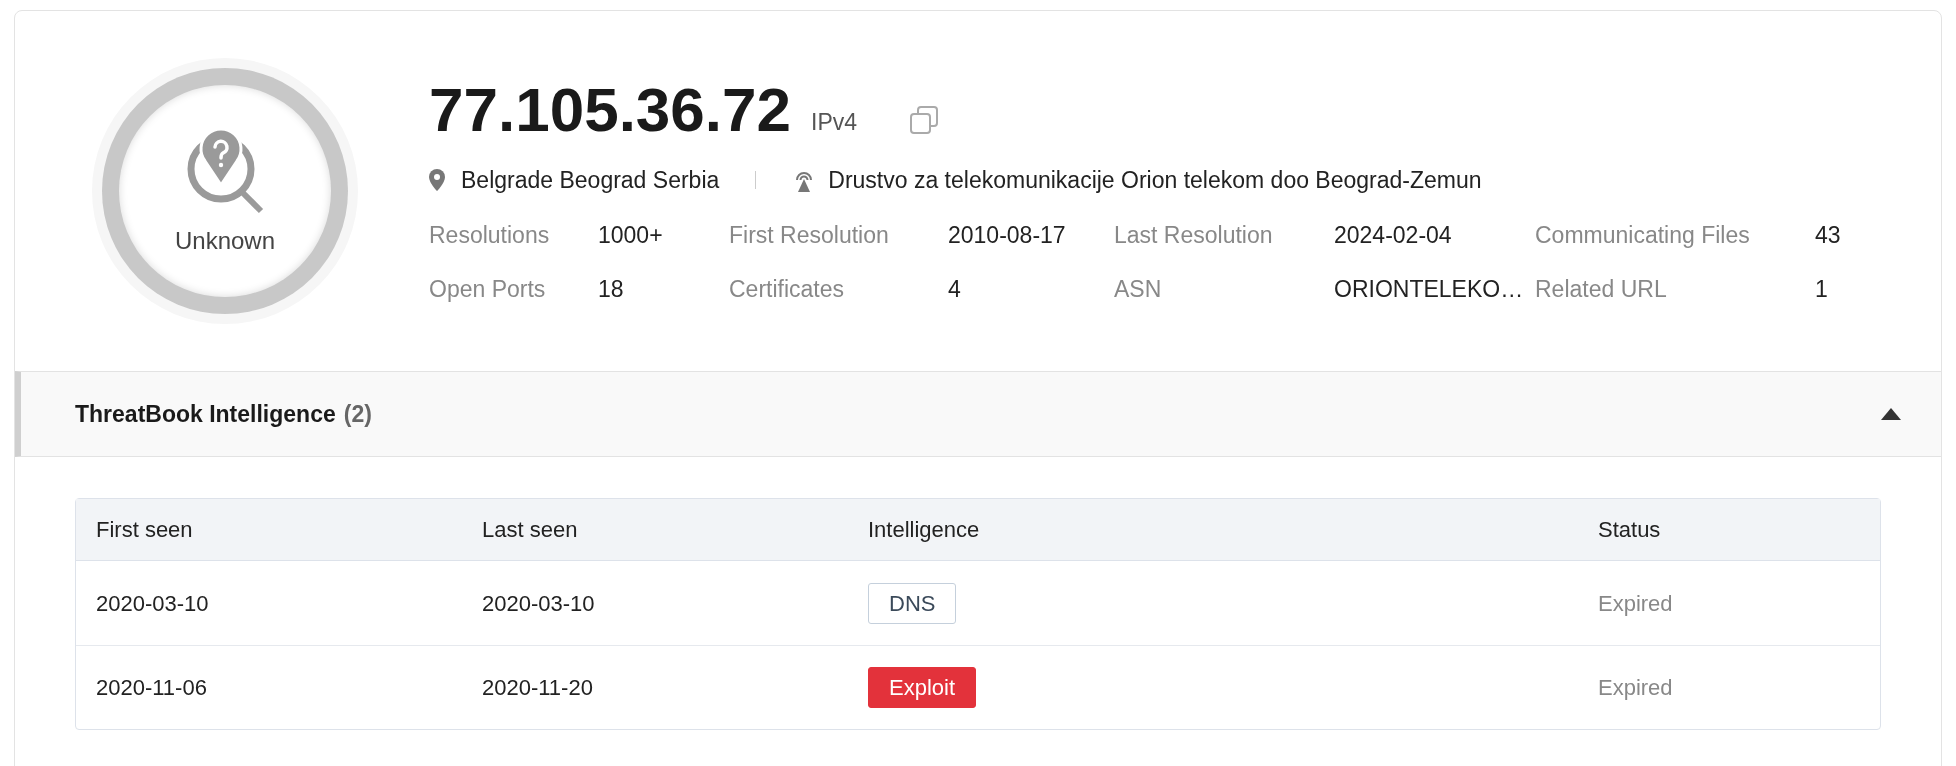 The image size is (1956, 766). I want to click on column-header: First seen, so click(145, 530).